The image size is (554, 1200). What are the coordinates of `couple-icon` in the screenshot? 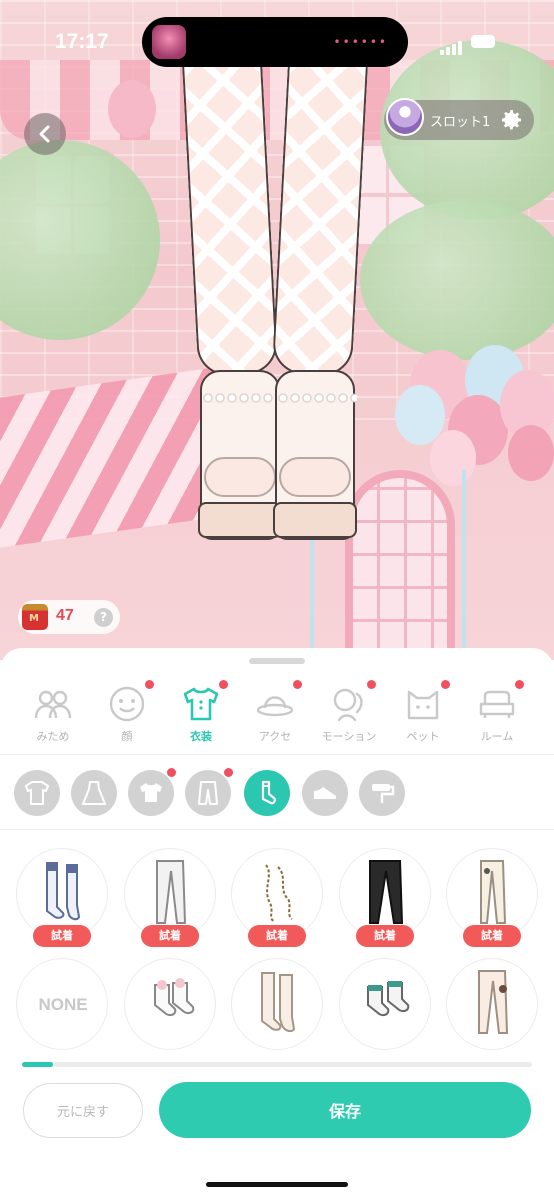 It's located at (53, 704).